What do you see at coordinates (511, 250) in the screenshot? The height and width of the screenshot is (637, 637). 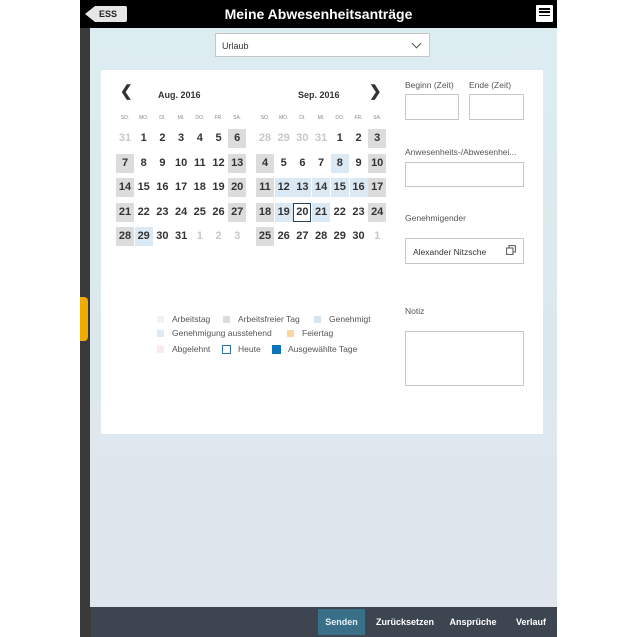 I see `value-help-icon` at bounding box center [511, 250].